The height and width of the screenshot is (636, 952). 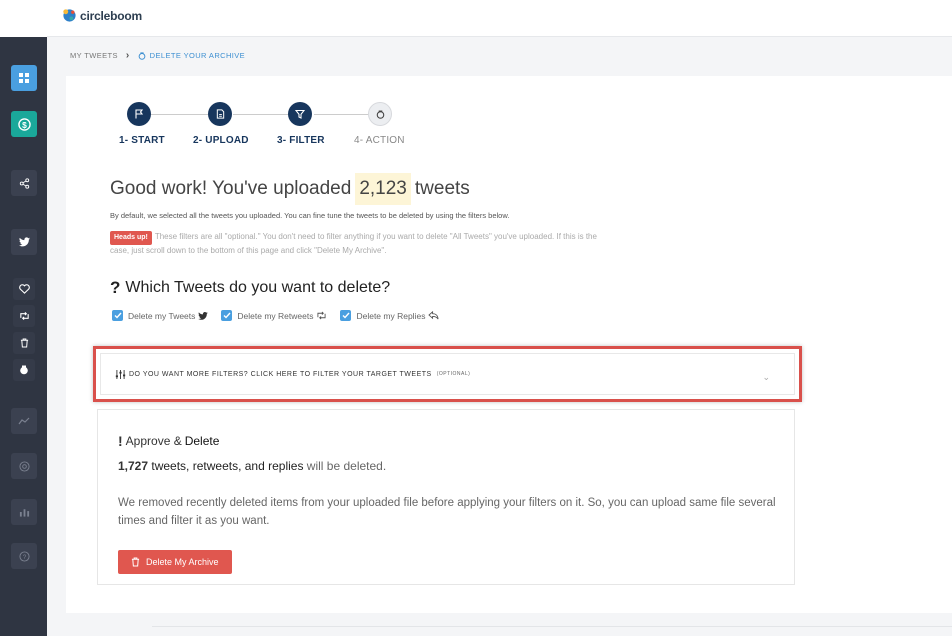 I want to click on section-heading: ? Which Tweets do you want to delete?, so click(x=250, y=288).